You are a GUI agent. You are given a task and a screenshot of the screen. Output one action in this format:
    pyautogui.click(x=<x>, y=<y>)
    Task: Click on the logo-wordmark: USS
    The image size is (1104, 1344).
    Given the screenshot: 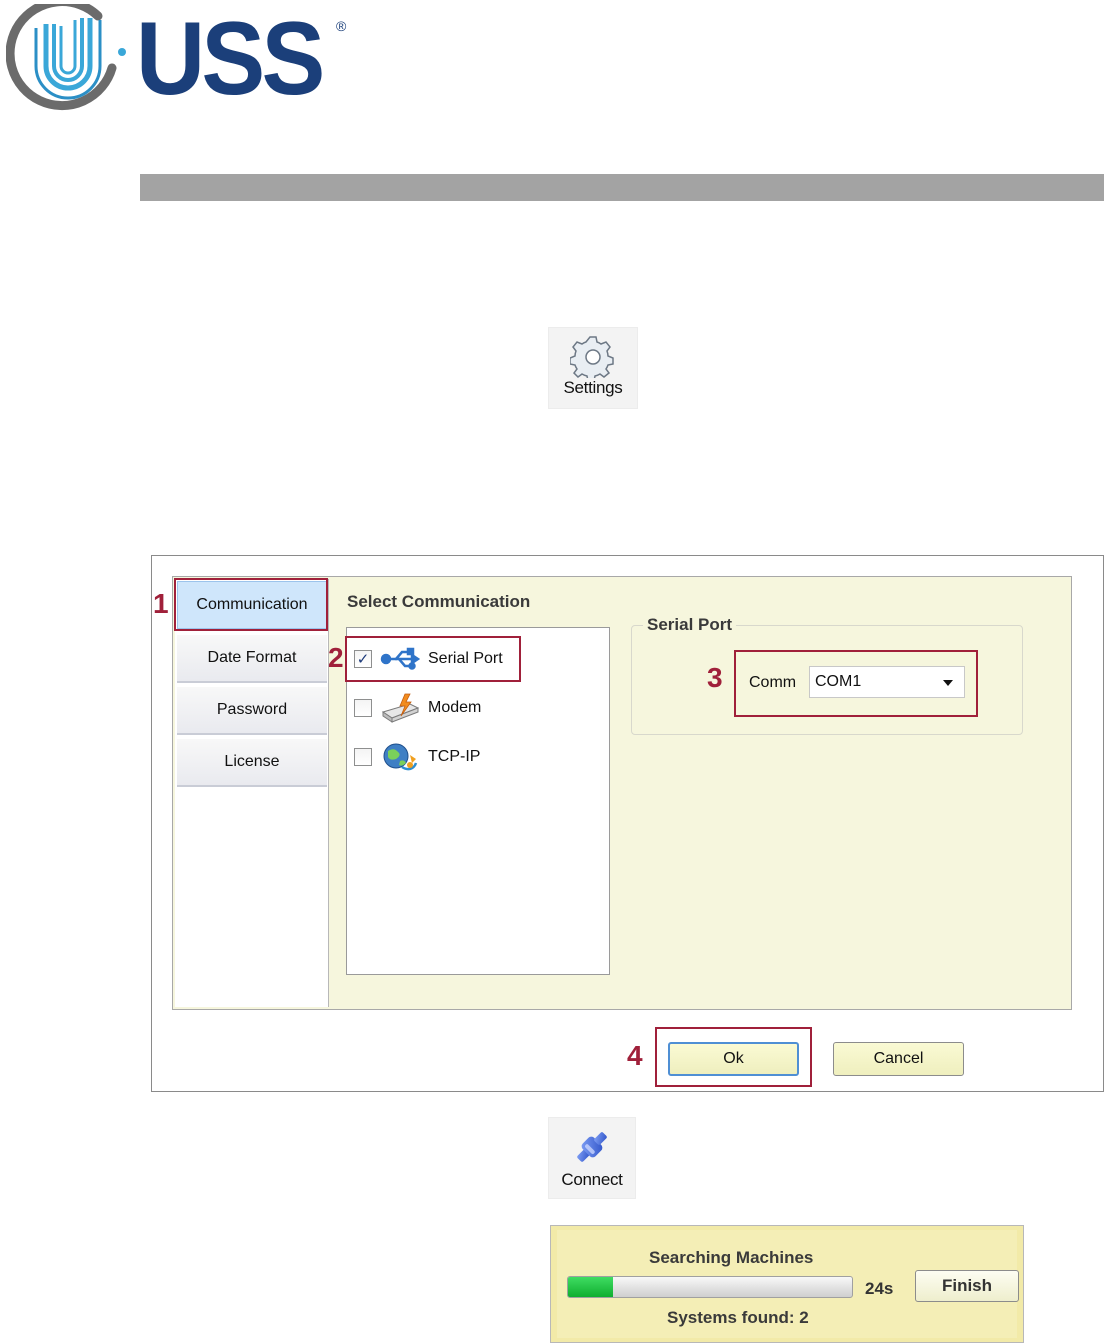 What is the action you would take?
    pyautogui.click(x=230, y=59)
    